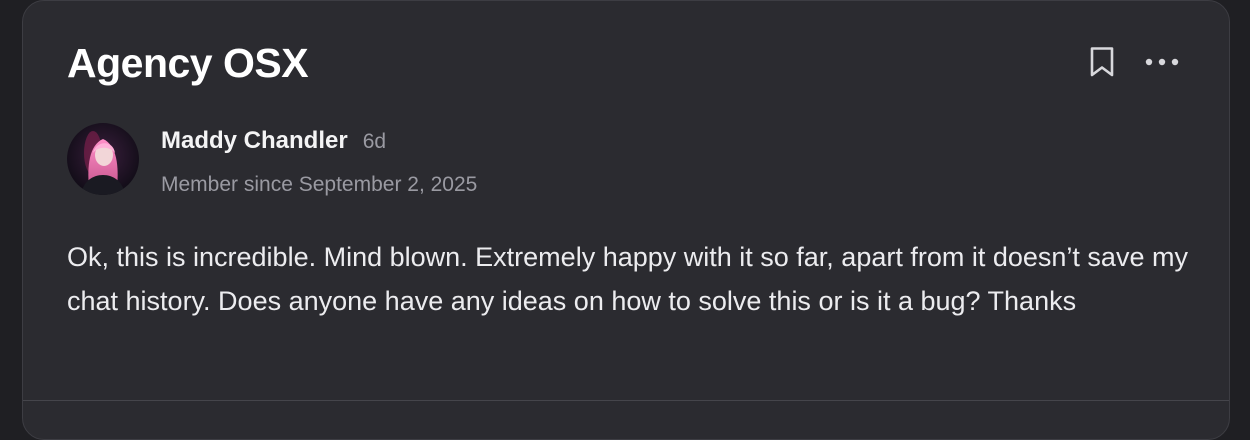 Image resolution: width=1250 pixels, height=440 pixels. I want to click on bookmark-icon, so click(1102, 62).